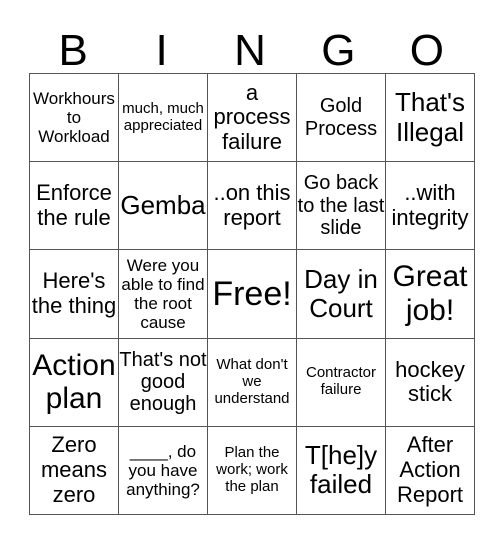 The height and width of the screenshot is (544, 500). What do you see at coordinates (341, 117) in the screenshot?
I see `bingo-cell: Gold Process` at bounding box center [341, 117].